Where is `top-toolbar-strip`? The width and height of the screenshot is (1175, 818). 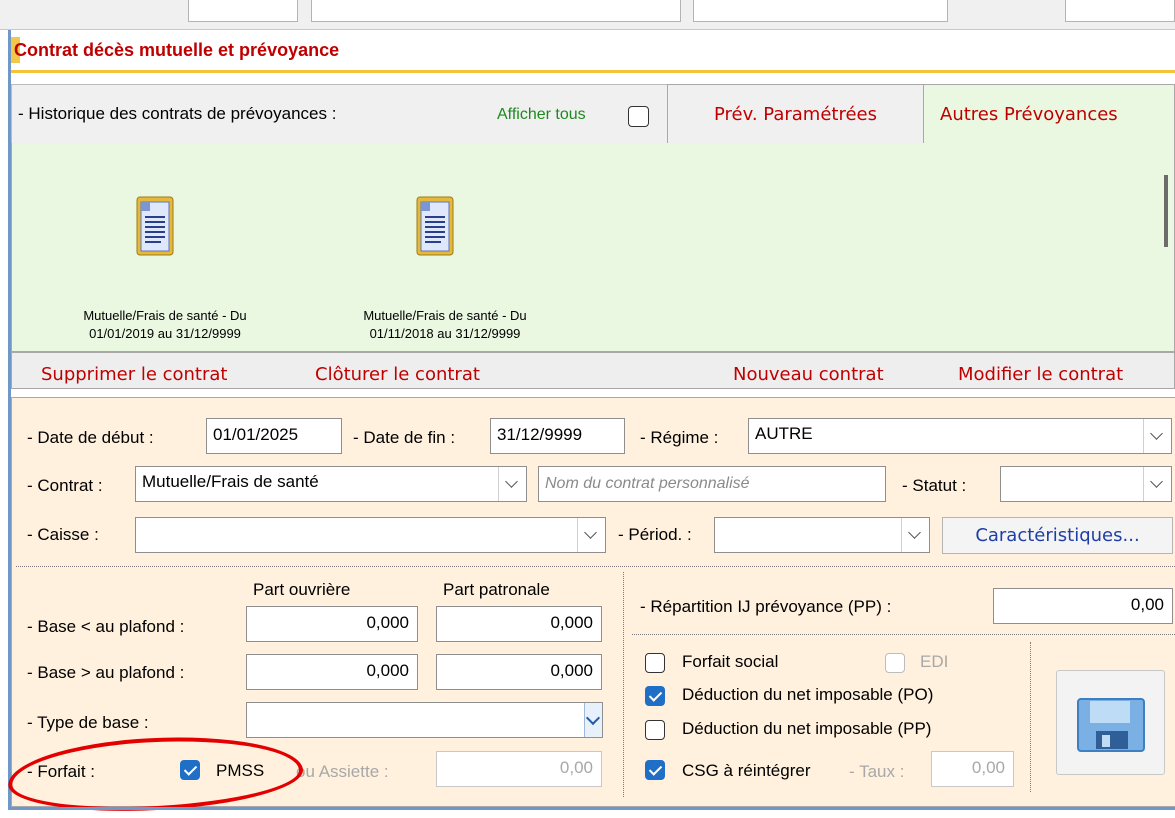 top-toolbar-strip is located at coordinates (587, 15).